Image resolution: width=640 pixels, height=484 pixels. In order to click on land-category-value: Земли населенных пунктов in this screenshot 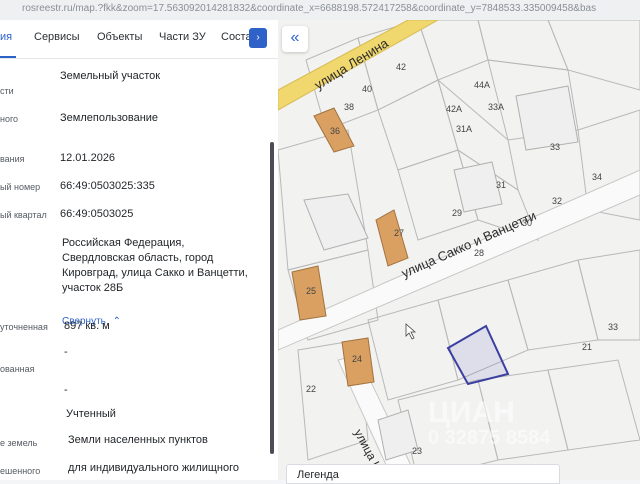, I will do `click(138, 440)`.